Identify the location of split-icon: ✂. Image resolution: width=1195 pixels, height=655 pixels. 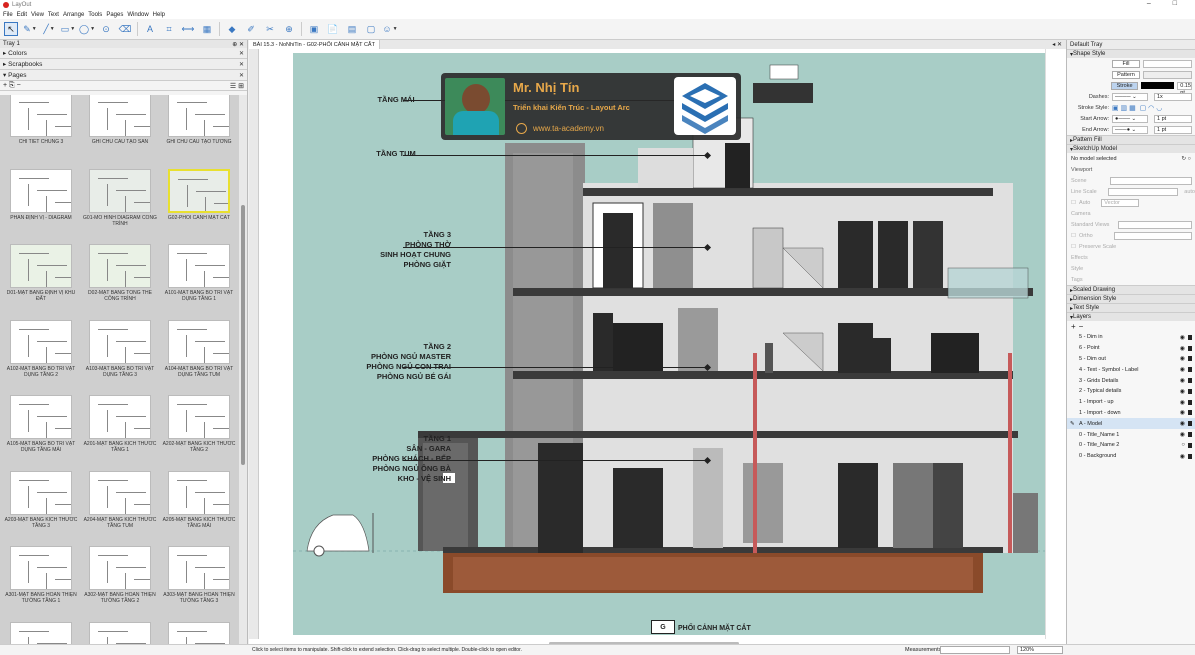
(270, 29).